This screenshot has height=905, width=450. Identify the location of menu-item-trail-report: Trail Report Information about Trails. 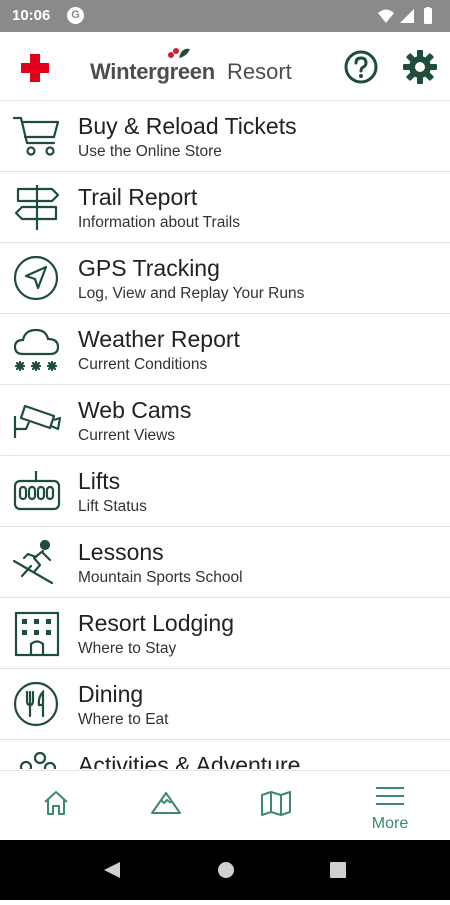
(225, 207).